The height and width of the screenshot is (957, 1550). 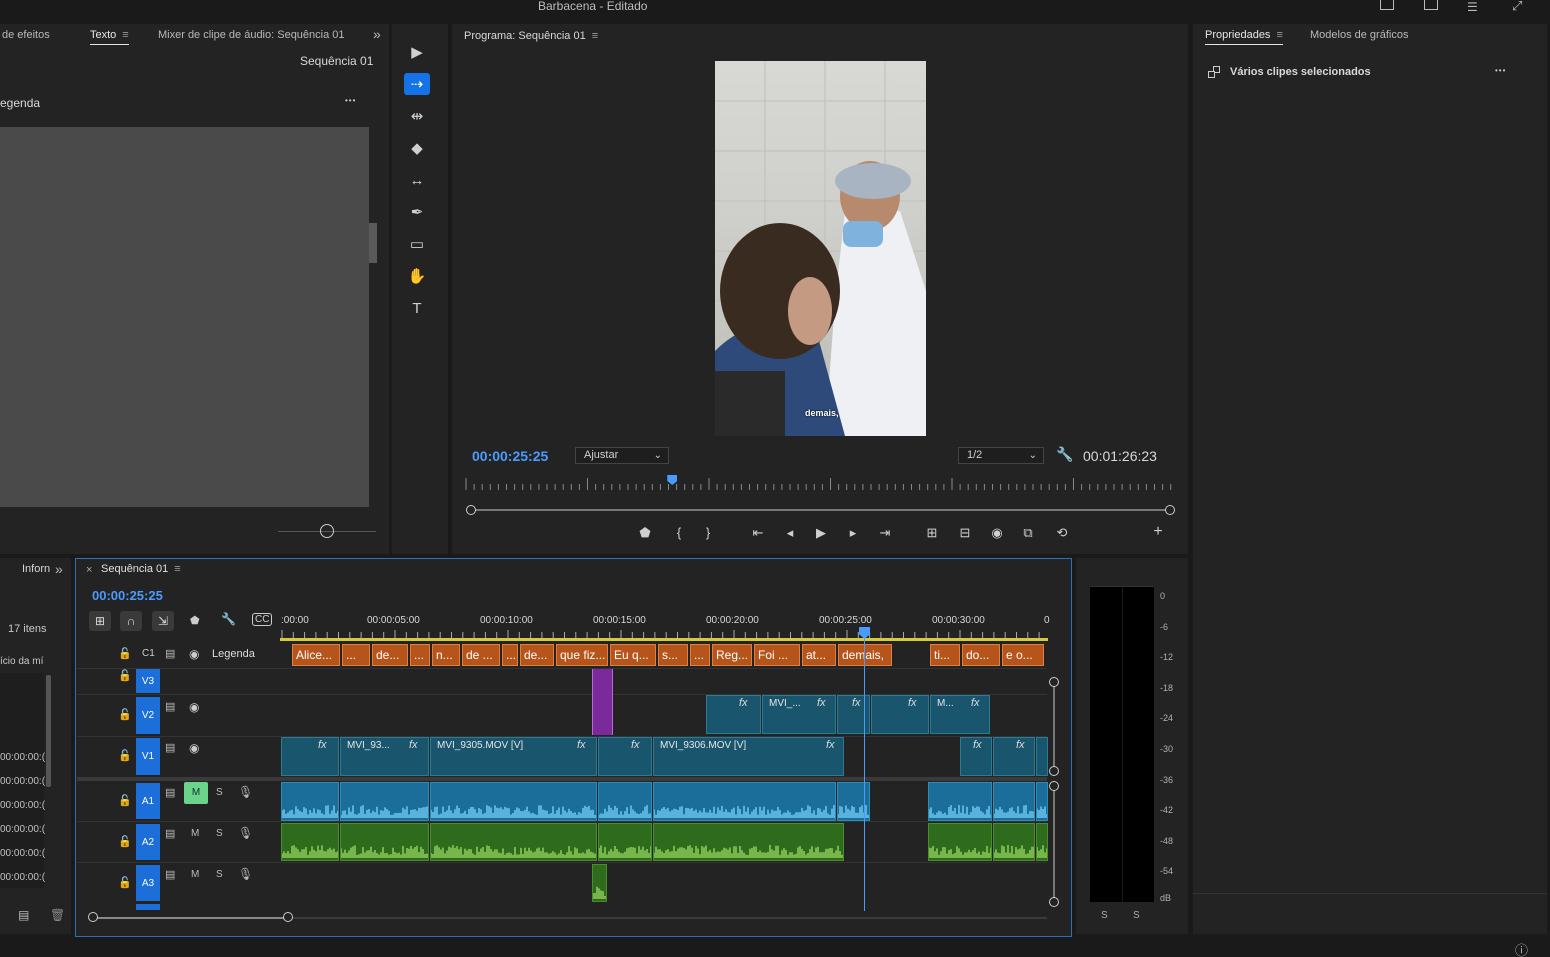 I want to click on timeline-audio-vscroll-track, so click(x=1054, y=844).